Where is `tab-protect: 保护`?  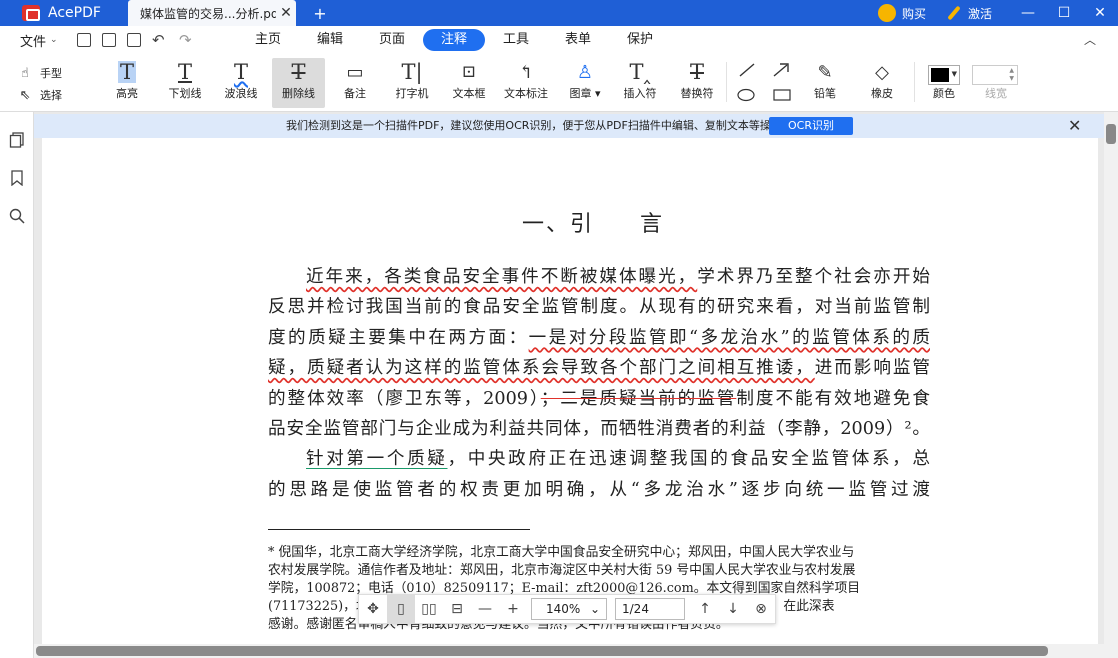 tab-protect: 保护 is located at coordinates (640, 40).